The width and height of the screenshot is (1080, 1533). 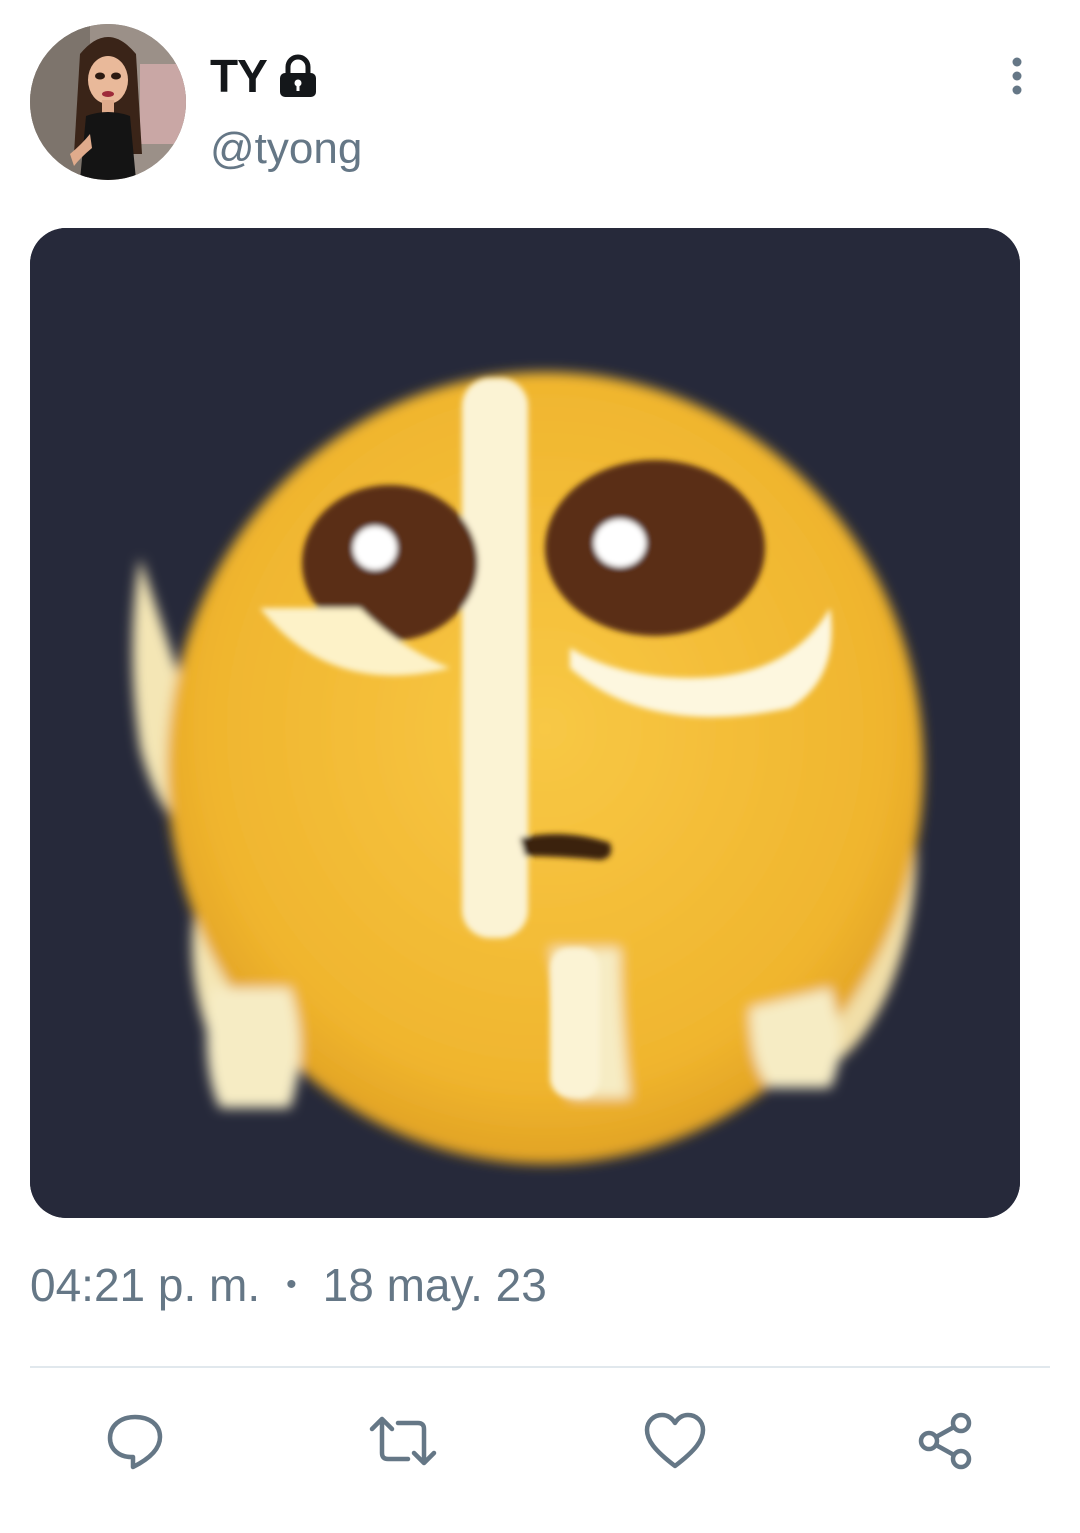 I want to click on username-handle: @tyong, so click(x=286, y=149).